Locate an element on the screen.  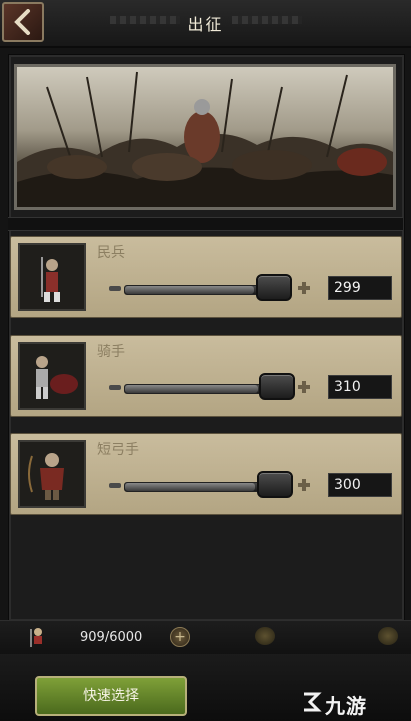
militia-portrait is located at coordinates (52, 277).